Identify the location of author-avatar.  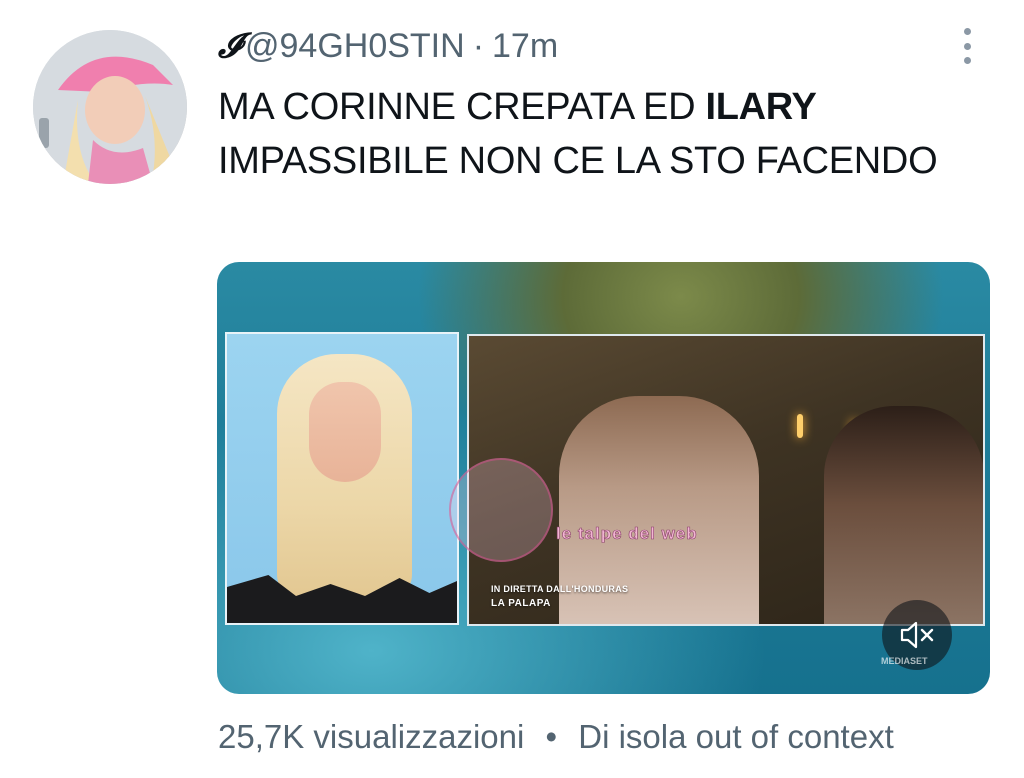
(110, 107).